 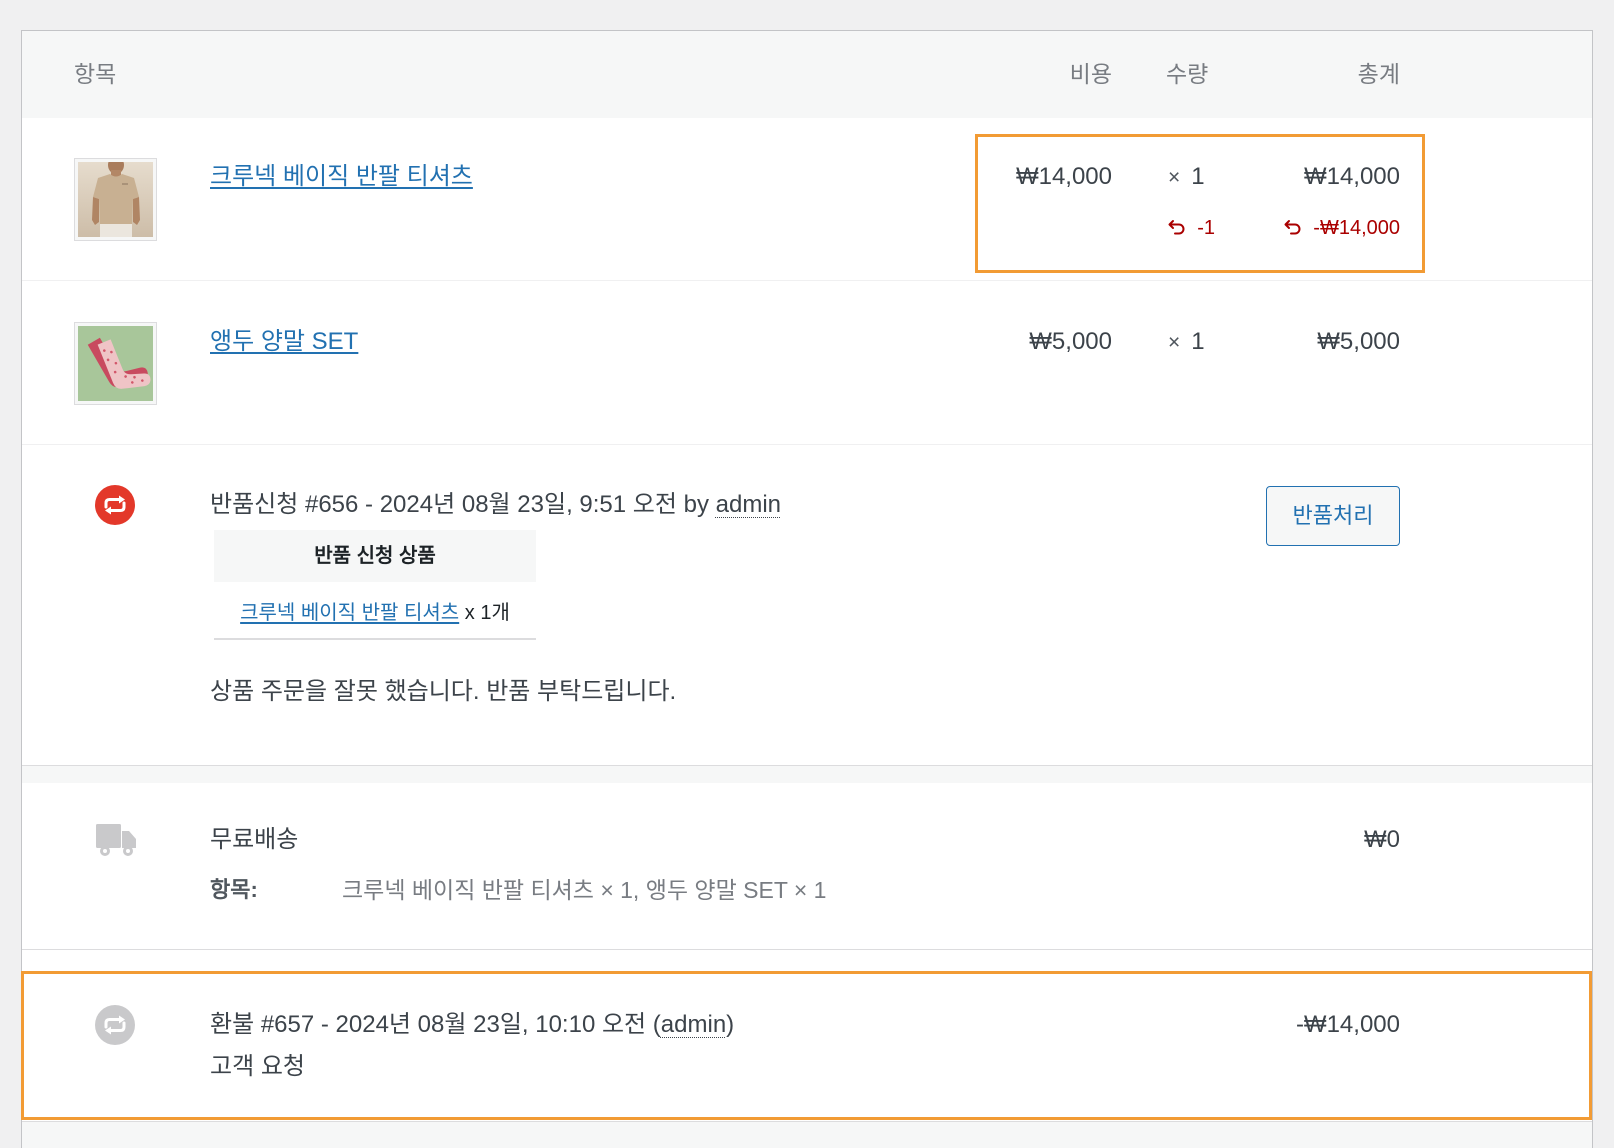 I want to click on shipping-total: ₩0, so click(x=1382, y=839).